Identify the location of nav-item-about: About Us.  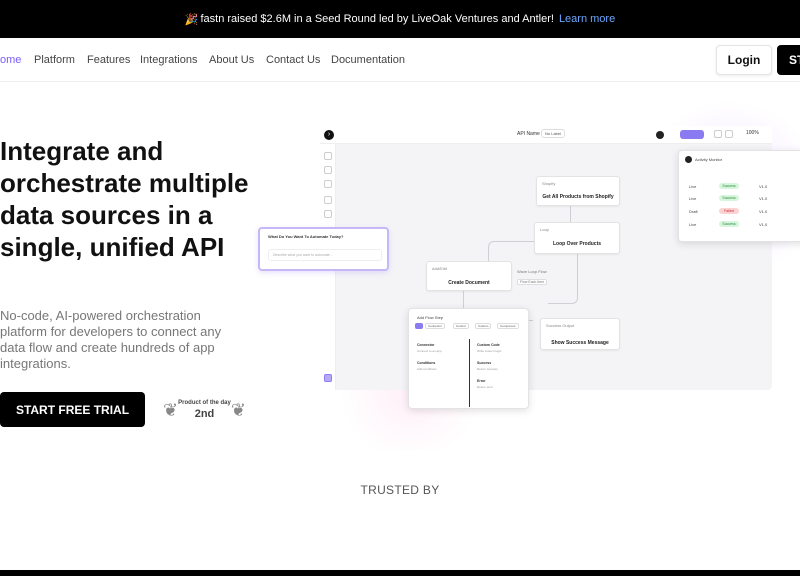
(231, 60).